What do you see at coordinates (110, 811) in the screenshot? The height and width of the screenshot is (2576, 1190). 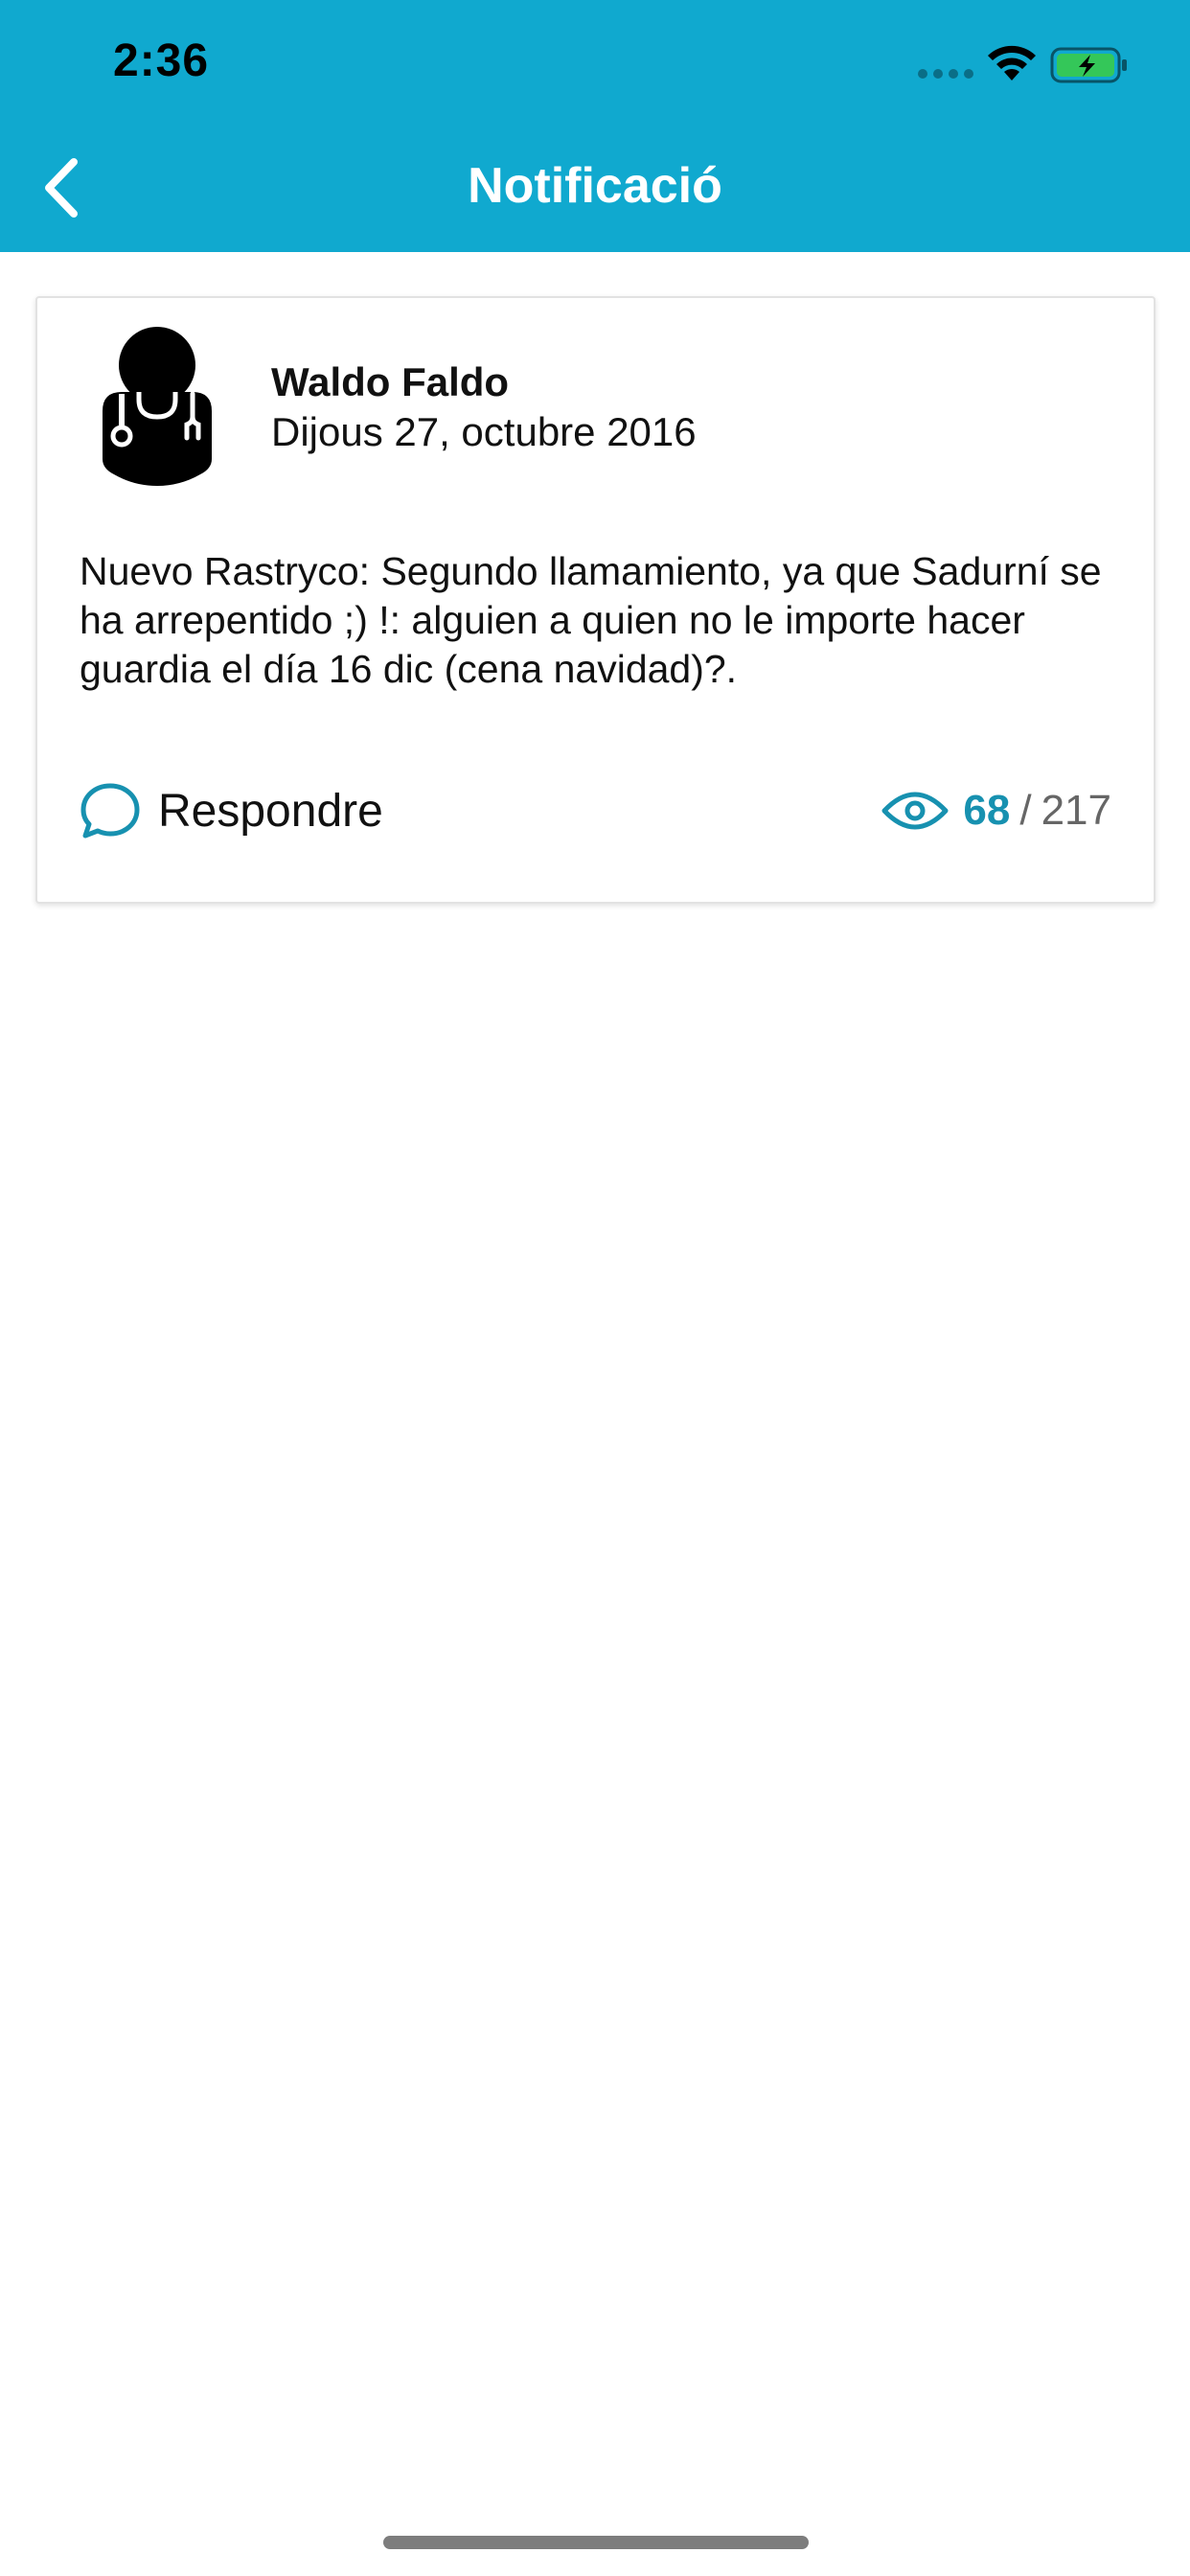 I see `speech-bubble-icon` at bounding box center [110, 811].